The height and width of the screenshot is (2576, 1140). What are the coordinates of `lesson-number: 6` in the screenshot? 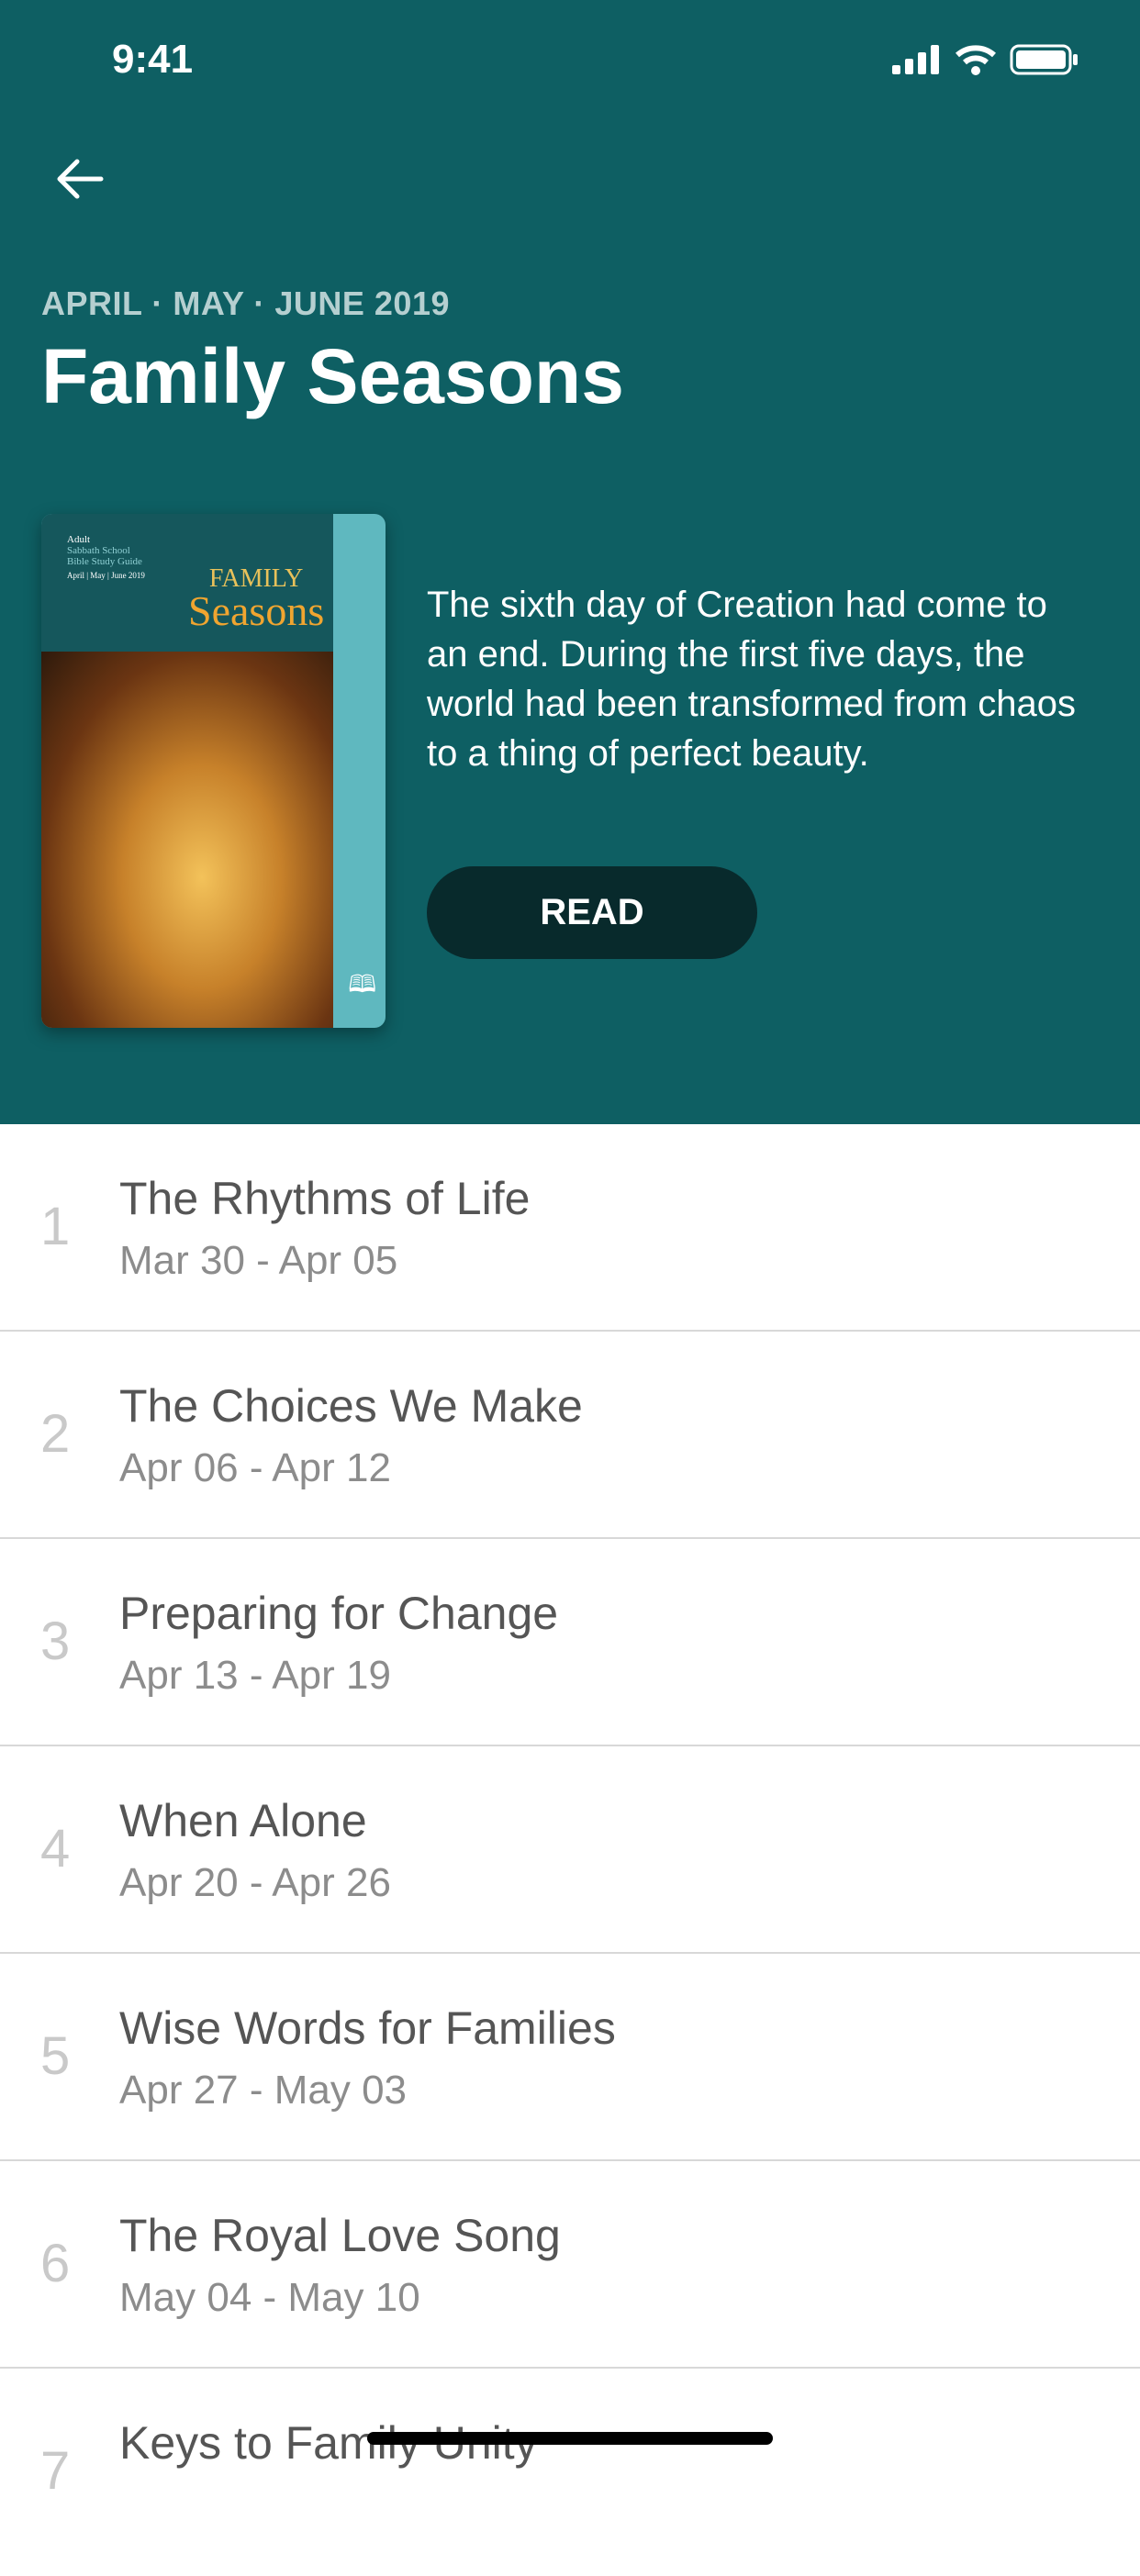 It's located at (55, 2263).